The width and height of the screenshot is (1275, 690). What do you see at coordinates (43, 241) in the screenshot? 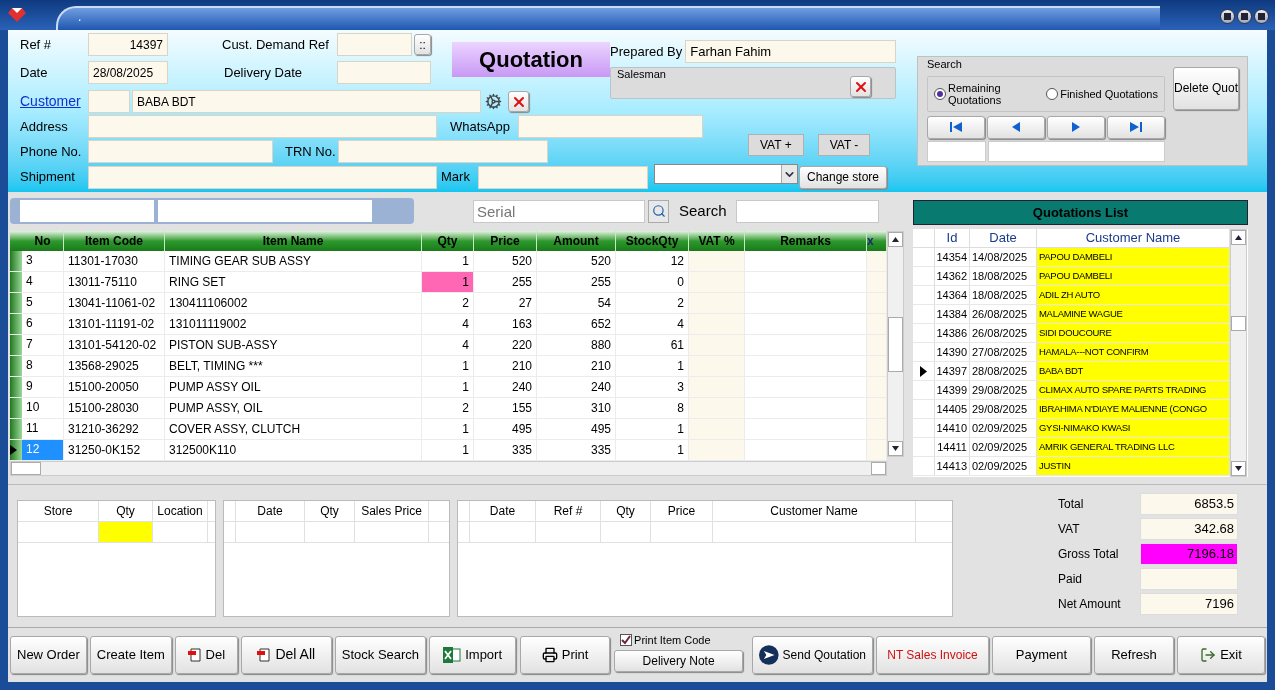
I see `column-header: No` at bounding box center [43, 241].